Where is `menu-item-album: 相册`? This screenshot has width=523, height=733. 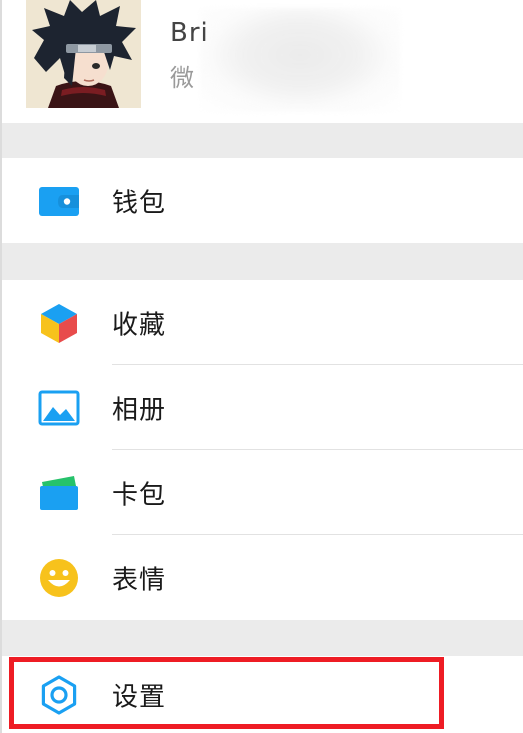
menu-item-album: 相册 is located at coordinates (261, 407).